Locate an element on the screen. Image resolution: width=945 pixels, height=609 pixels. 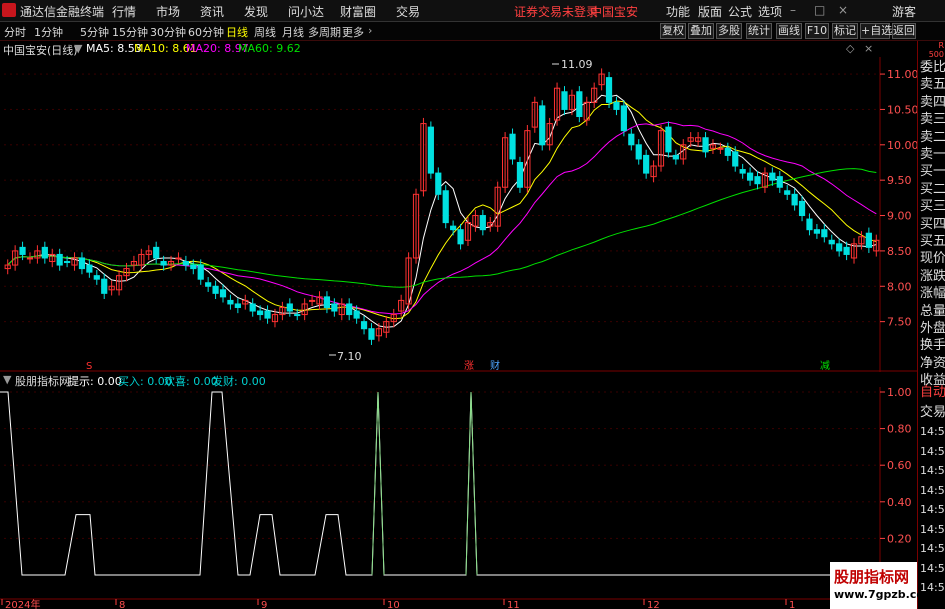
back-button: 返回 is located at coordinates (904, 31).